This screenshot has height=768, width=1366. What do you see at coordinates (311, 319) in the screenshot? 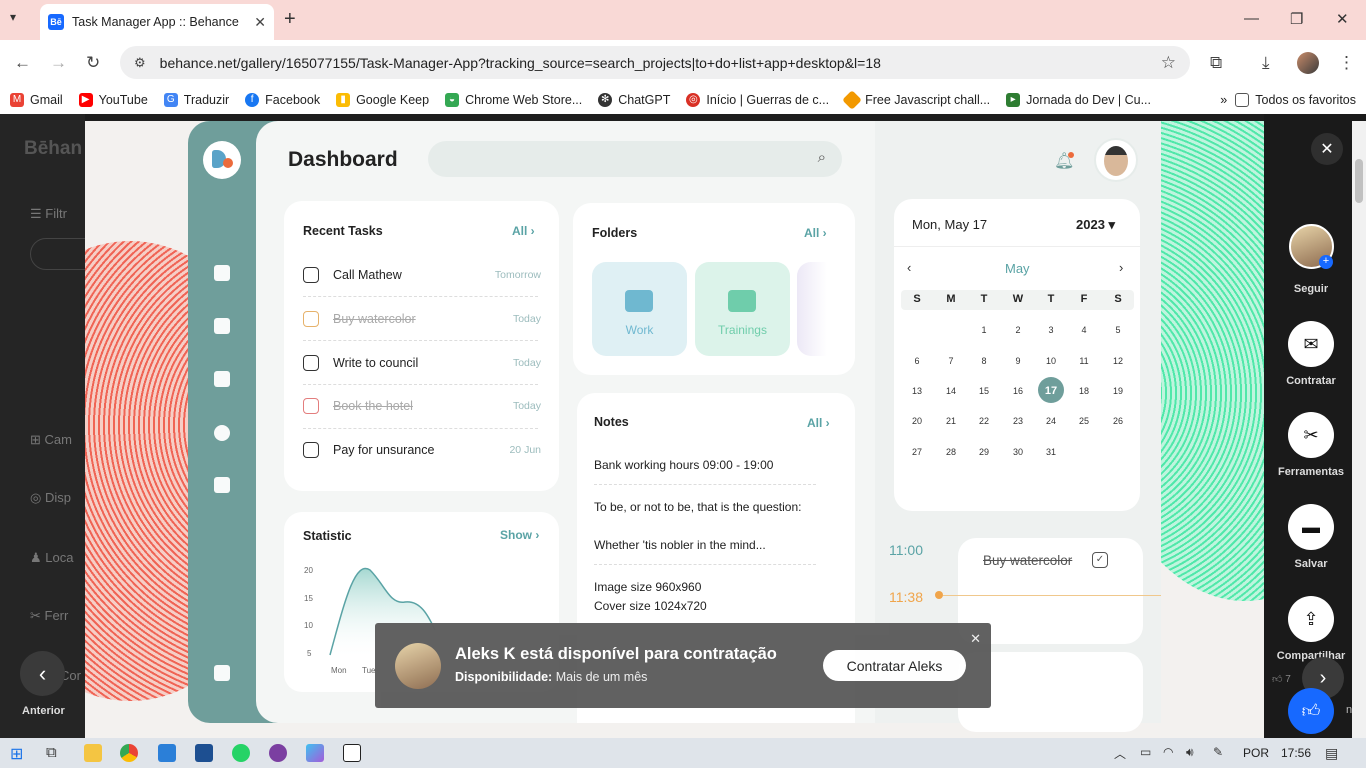
I see `task-checkbox-checked` at bounding box center [311, 319].